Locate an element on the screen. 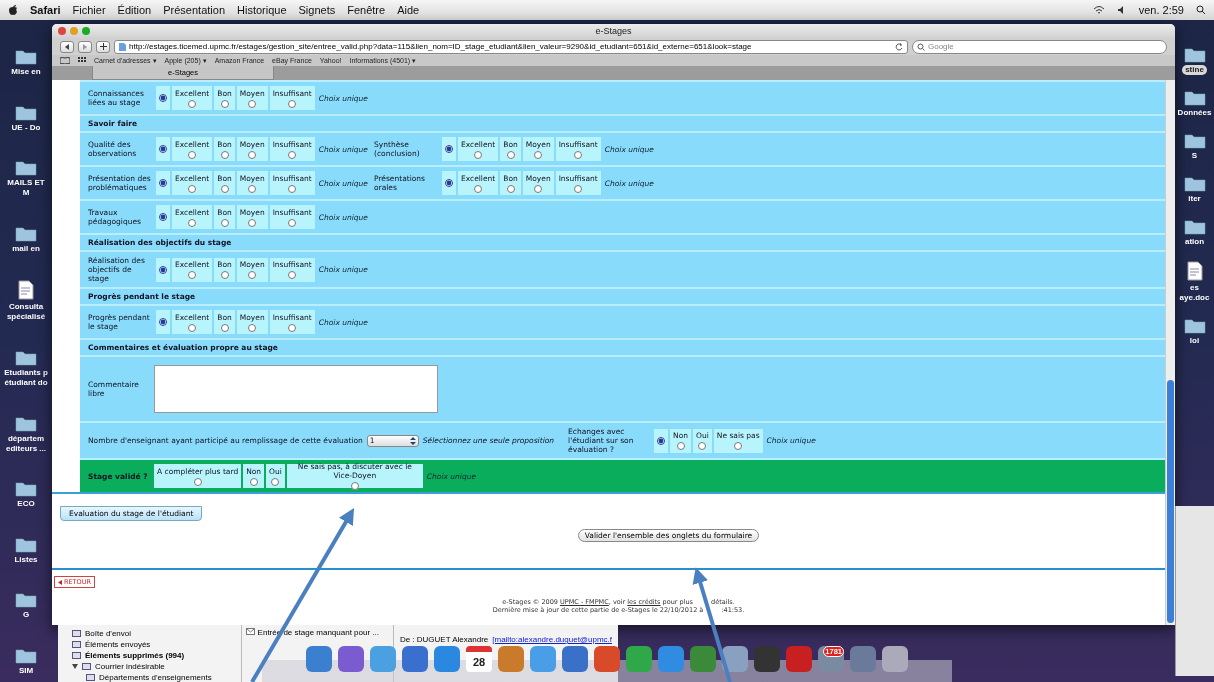 The height and width of the screenshot is (682, 1214). disclosure-triangle-icon is located at coordinates (75, 666).